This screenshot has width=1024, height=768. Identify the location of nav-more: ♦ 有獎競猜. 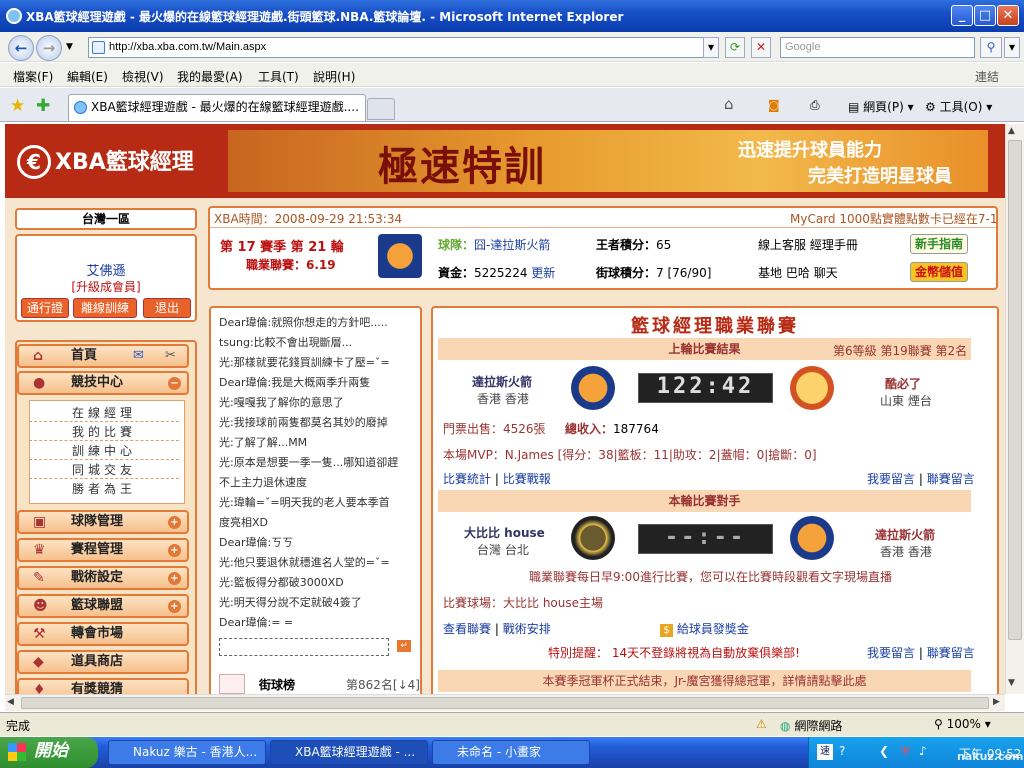
(103, 686).